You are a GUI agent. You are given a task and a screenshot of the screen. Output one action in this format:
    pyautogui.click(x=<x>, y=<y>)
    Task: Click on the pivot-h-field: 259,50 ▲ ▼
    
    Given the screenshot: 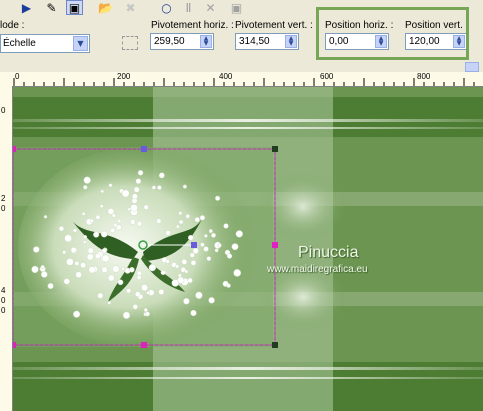 What is the action you would take?
    pyautogui.click(x=182, y=41)
    